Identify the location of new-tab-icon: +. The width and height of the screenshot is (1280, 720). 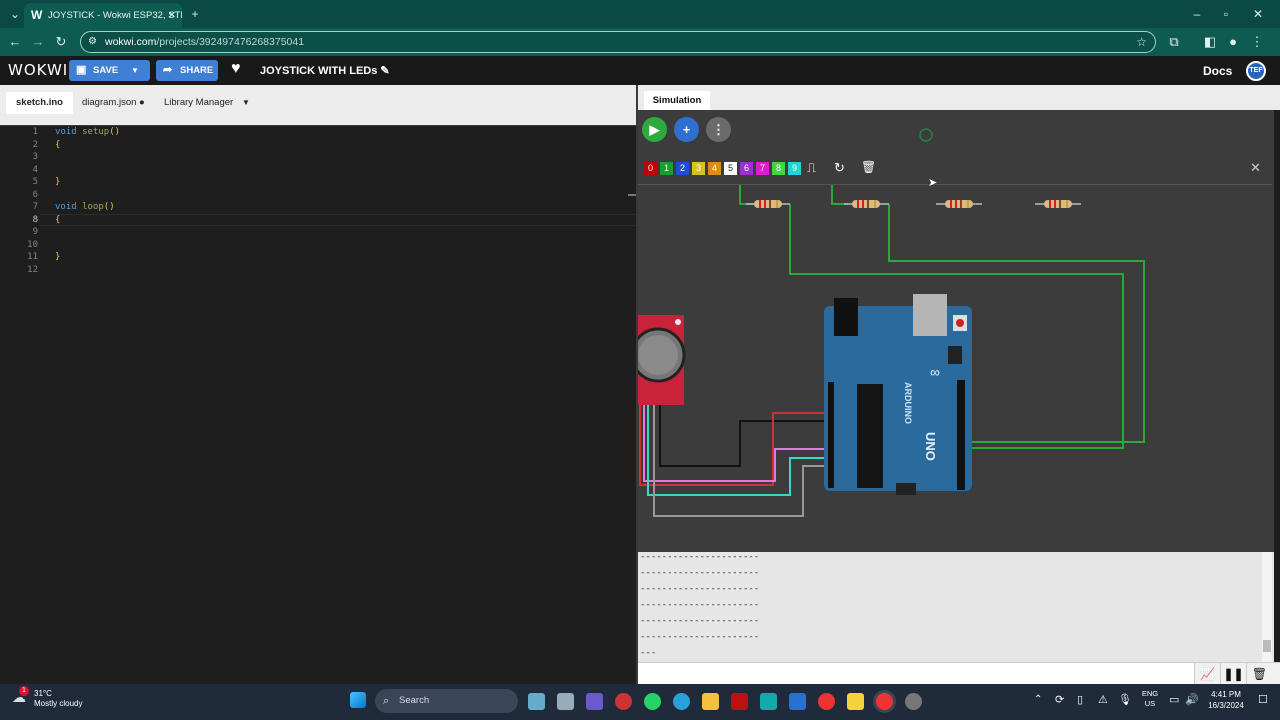
(195, 14).